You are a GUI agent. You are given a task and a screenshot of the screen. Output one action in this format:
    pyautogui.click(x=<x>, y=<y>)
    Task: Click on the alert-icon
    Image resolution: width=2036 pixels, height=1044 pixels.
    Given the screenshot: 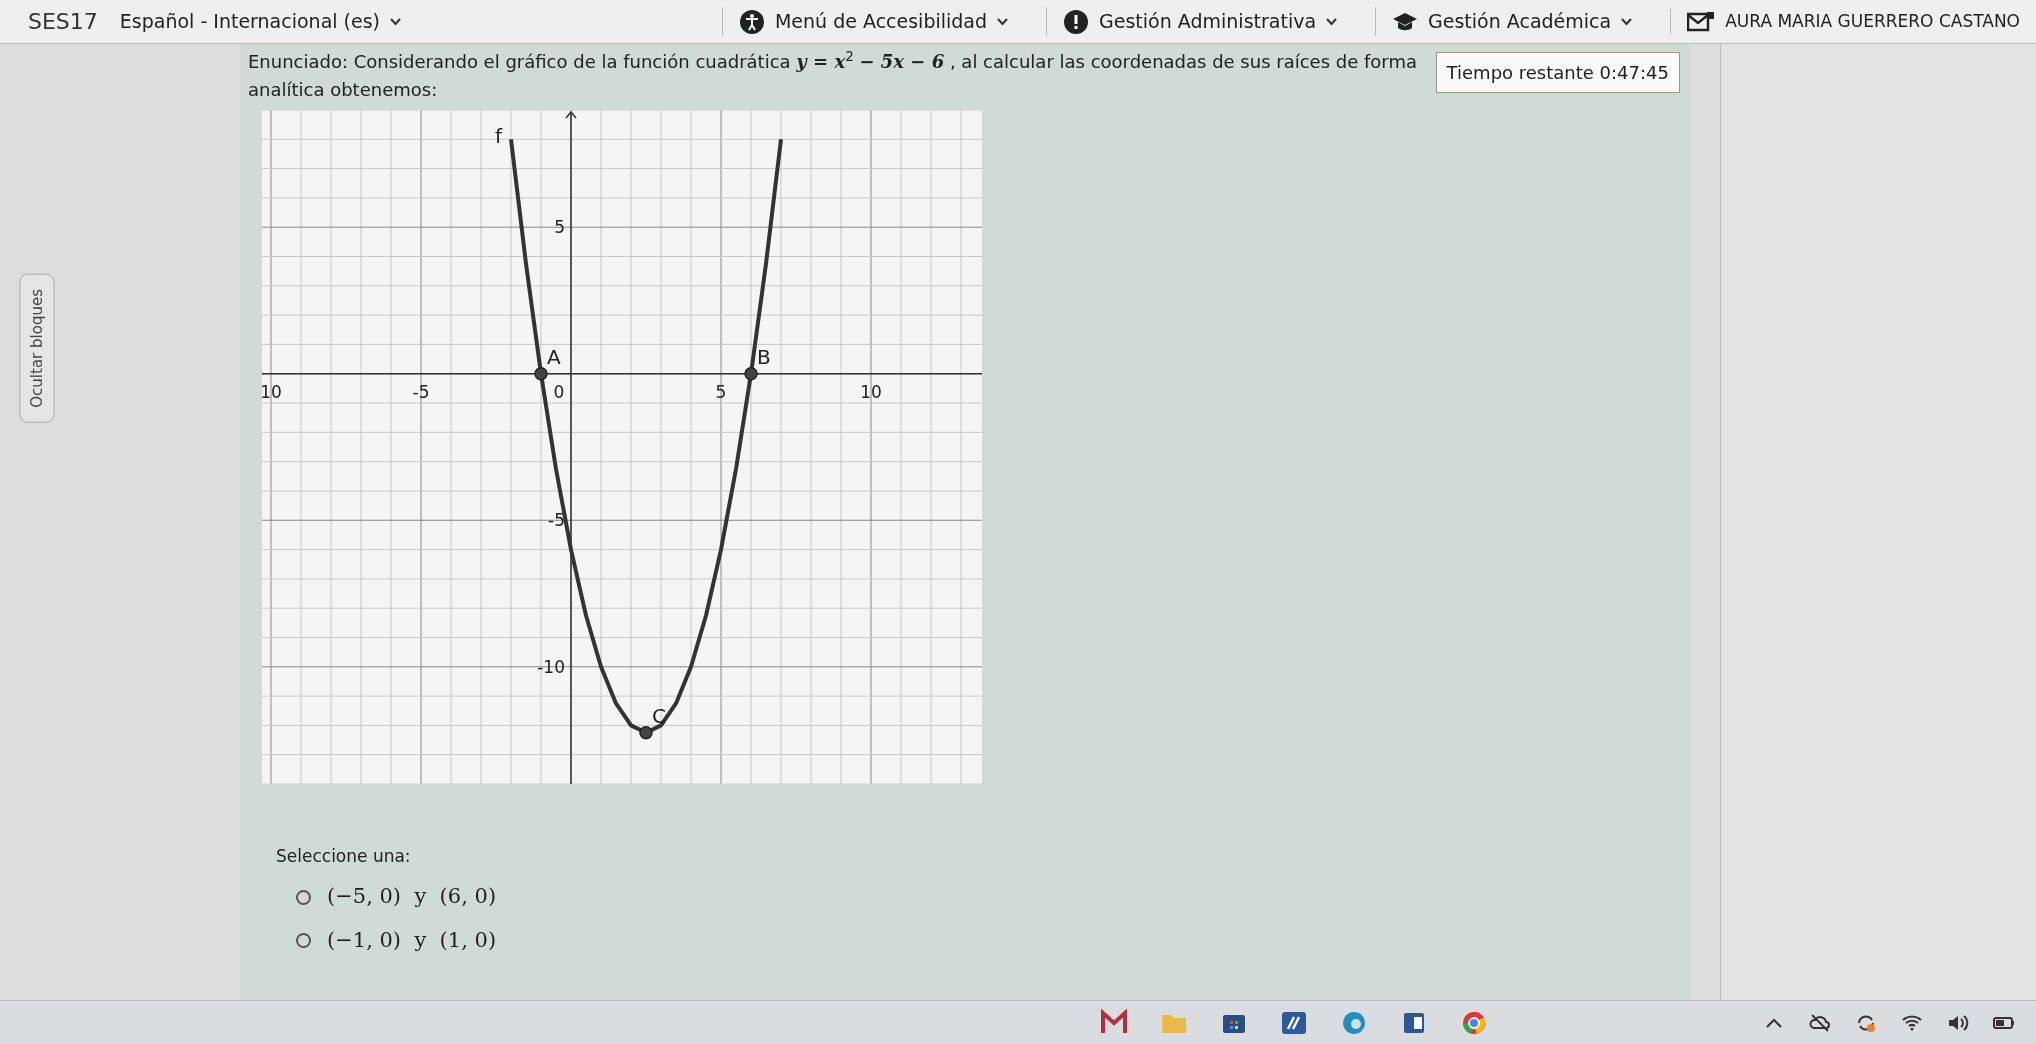 What is the action you would take?
    pyautogui.click(x=1076, y=21)
    